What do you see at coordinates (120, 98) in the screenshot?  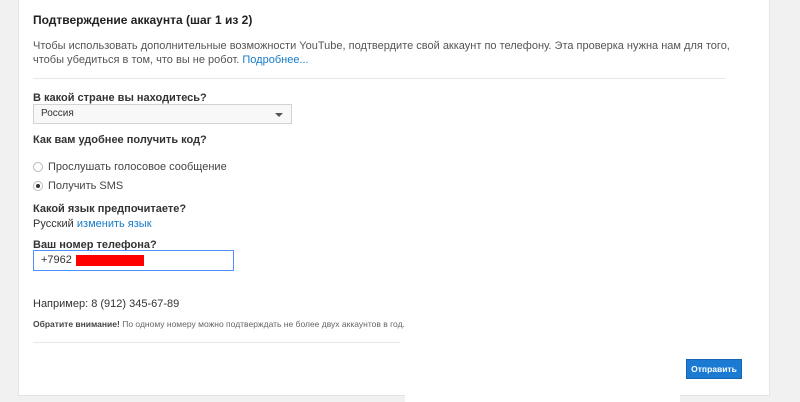 I see `country-question: В какой стране вы находитесь?` at bounding box center [120, 98].